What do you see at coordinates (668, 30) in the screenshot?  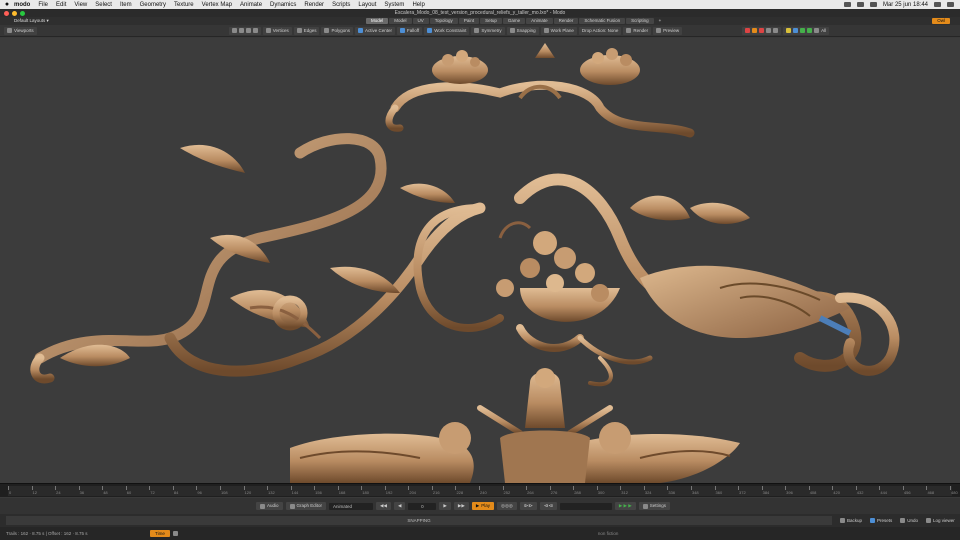 I see `preview-button: Preview` at bounding box center [668, 30].